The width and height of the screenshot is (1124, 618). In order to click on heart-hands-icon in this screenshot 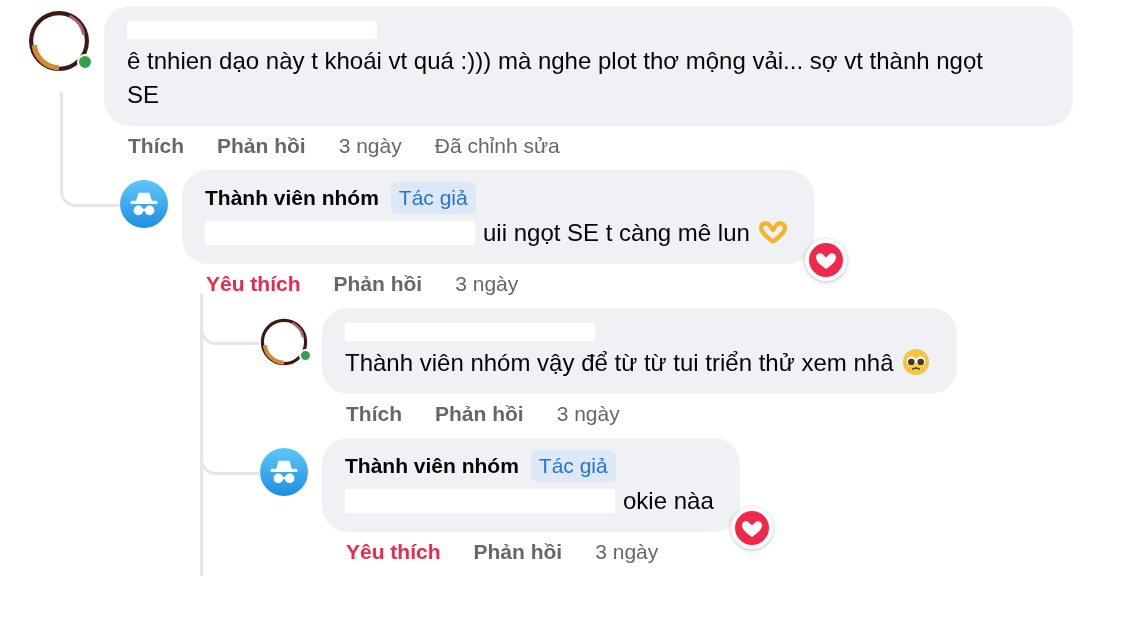, I will do `click(772, 232)`.